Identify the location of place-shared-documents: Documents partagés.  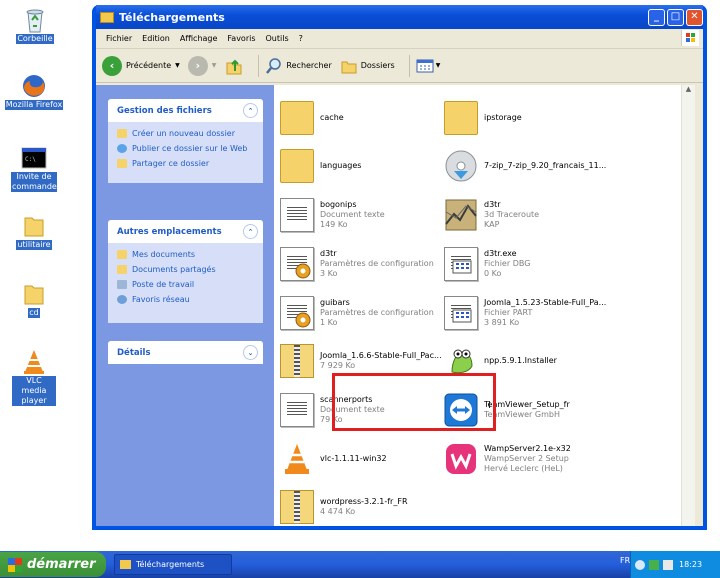
(185, 269).